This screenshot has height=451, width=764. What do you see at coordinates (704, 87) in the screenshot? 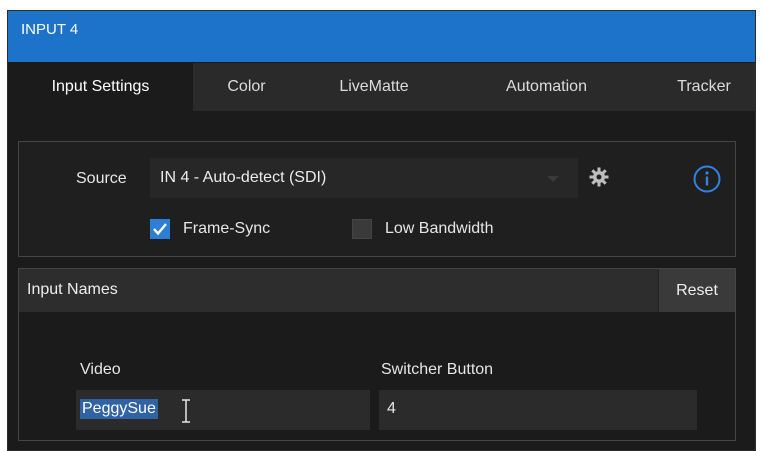
I see `tab-tracker: Tracker` at bounding box center [704, 87].